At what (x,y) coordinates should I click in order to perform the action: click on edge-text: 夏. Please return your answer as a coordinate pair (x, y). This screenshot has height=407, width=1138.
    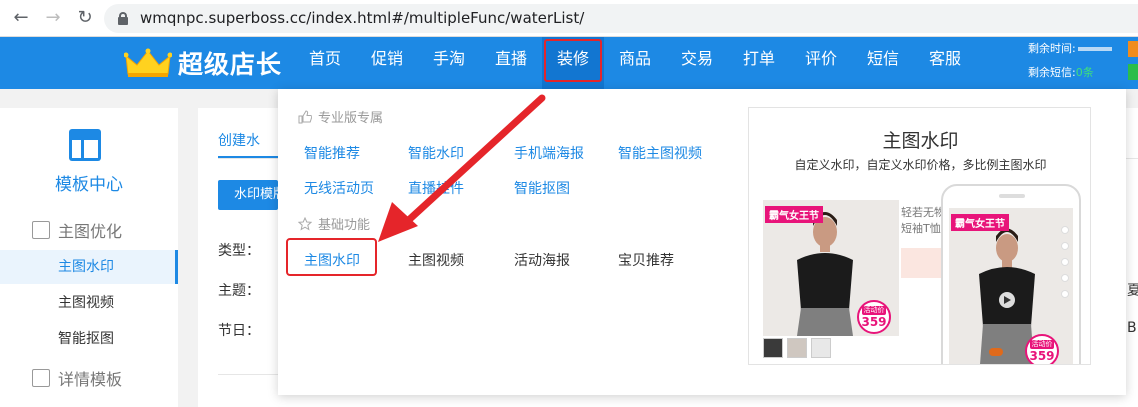
    Looking at the image, I should click on (1132, 291).